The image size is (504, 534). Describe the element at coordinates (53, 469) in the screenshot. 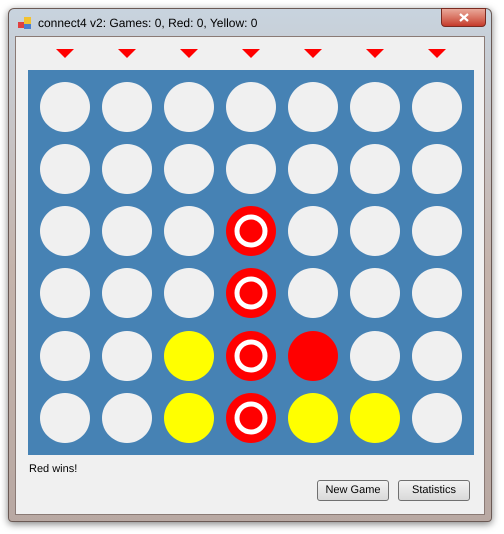

I see `status-text: Red wins!` at that location.